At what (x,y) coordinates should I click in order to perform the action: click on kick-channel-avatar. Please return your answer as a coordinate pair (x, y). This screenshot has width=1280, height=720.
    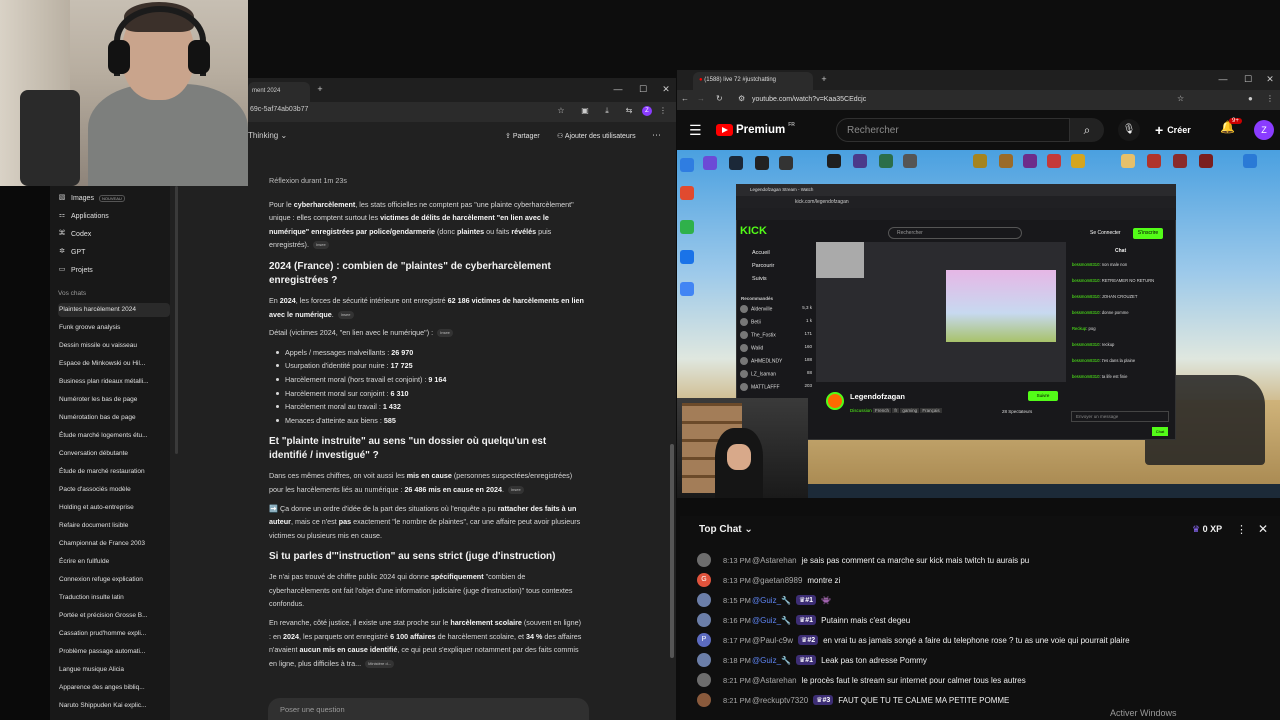
    Looking at the image, I should click on (835, 401).